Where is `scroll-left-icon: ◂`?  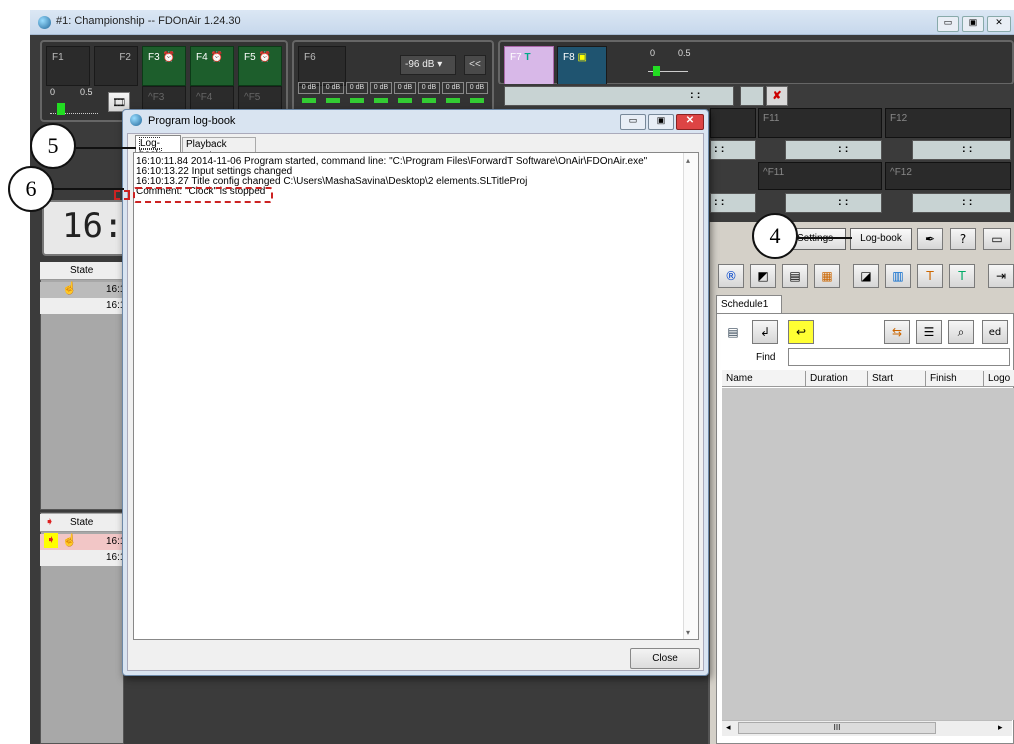 scroll-left-icon: ◂ is located at coordinates (728, 727).